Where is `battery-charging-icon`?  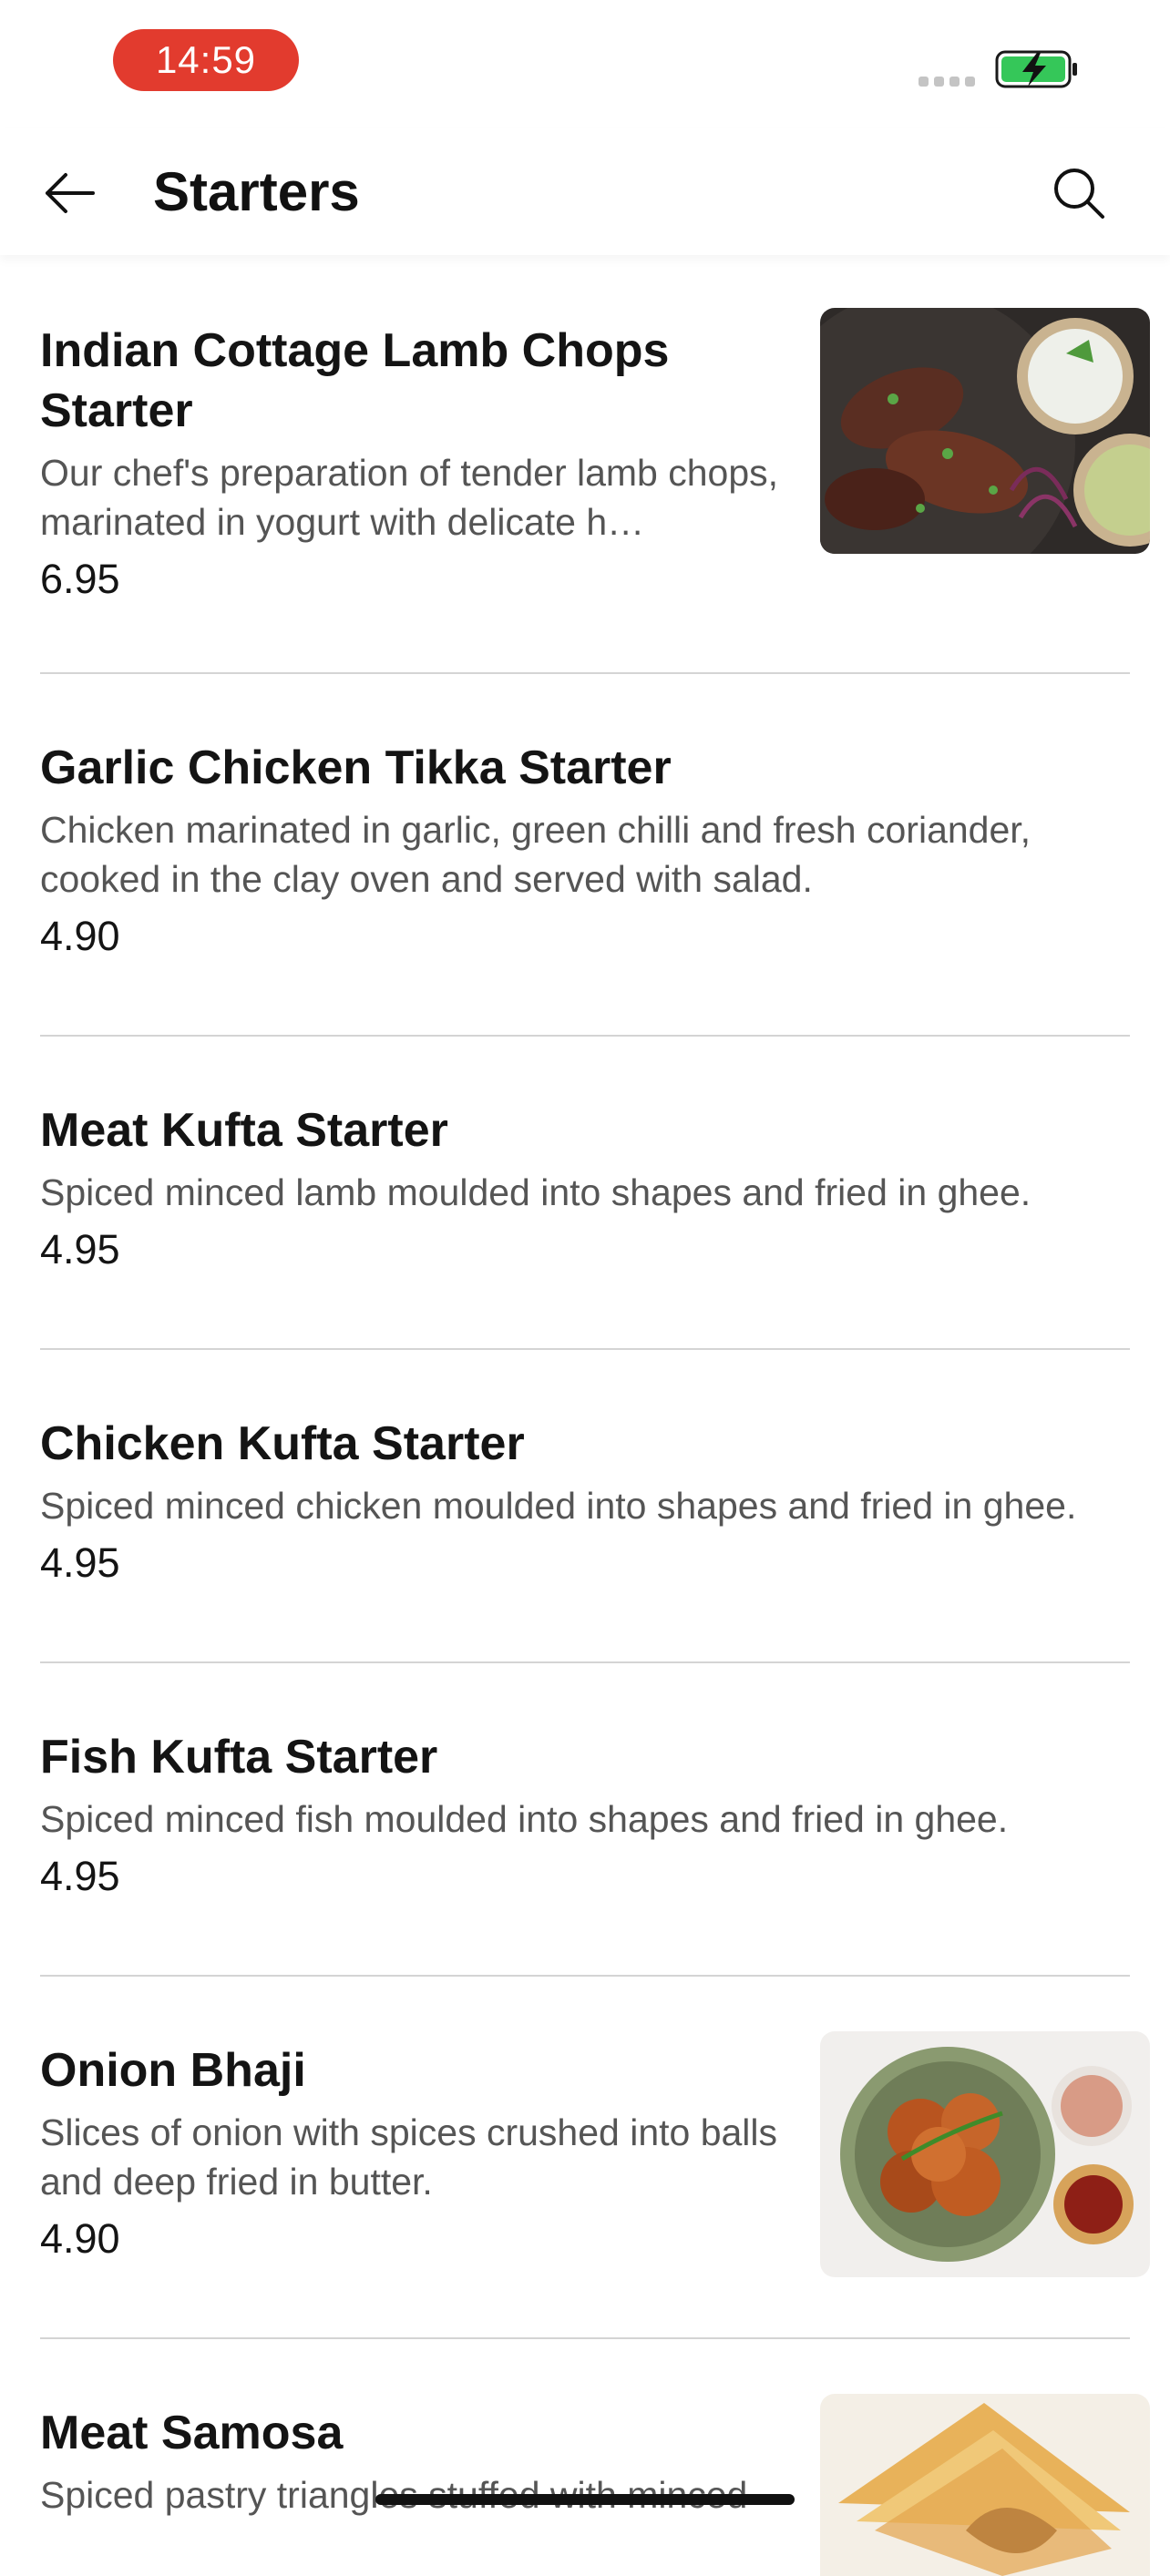
battery-charging-icon is located at coordinates (1036, 69).